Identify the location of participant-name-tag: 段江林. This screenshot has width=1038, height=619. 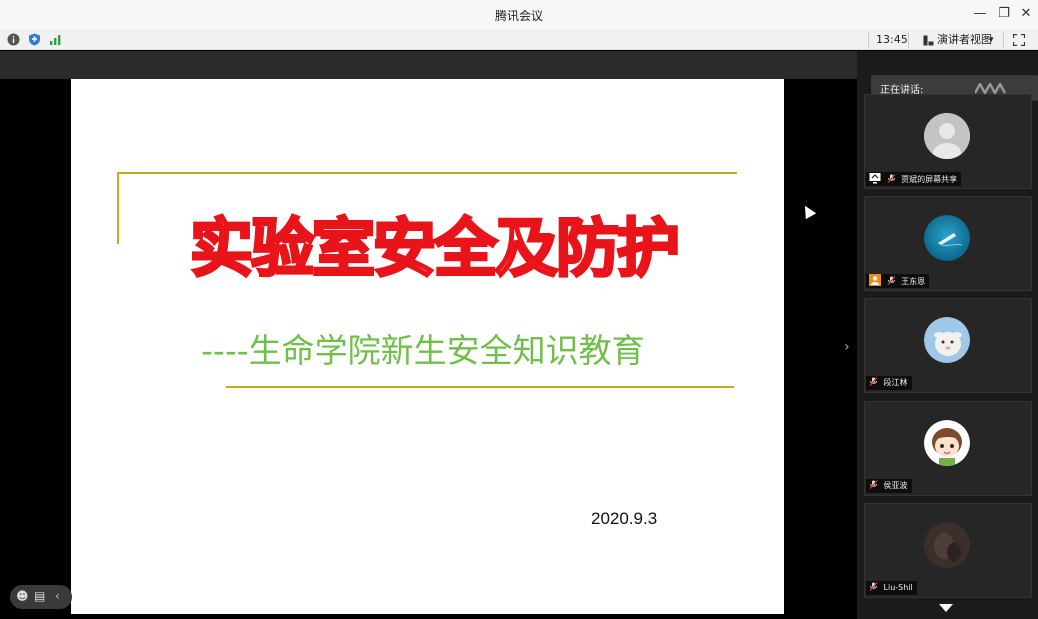
(889, 383).